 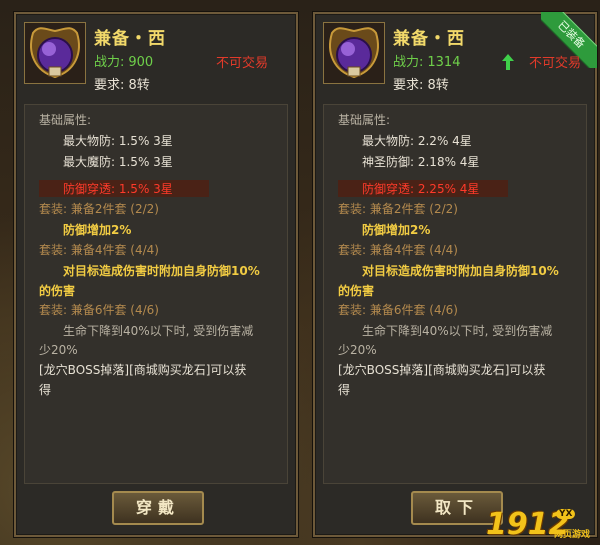 What do you see at coordinates (421, 189) in the screenshot?
I see `attr-line: 防御穿透: 2.25% 4星` at bounding box center [421, 189].